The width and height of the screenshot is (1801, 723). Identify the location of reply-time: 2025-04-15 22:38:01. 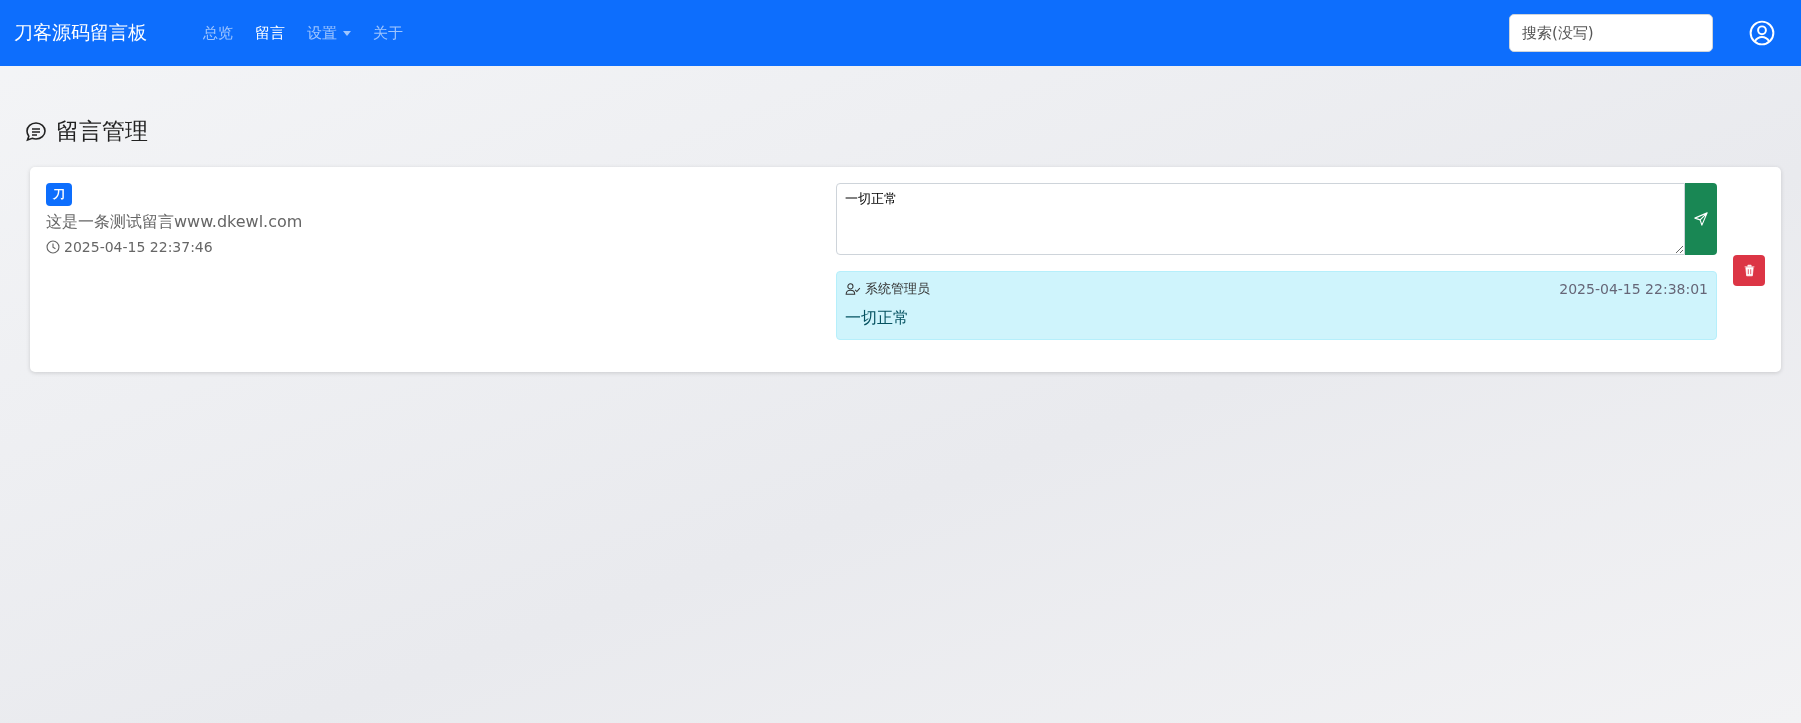
(1633, 289).